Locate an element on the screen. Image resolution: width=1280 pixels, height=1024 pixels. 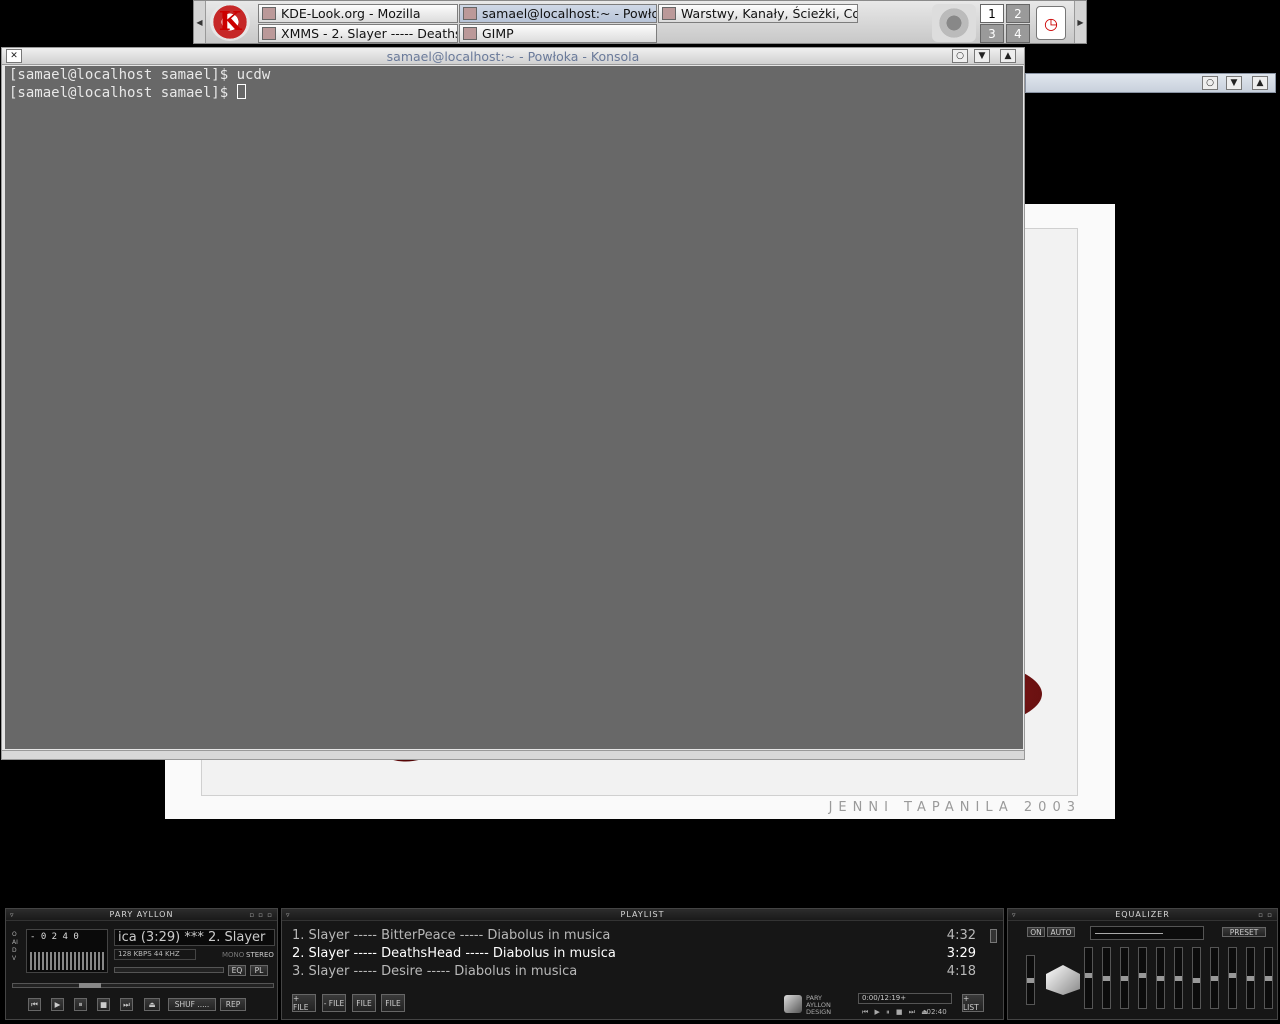
taskbar-item-gimp-layers: Warstwy, Kanały, Ścieżki, Co is located at coordinates (758, 13).